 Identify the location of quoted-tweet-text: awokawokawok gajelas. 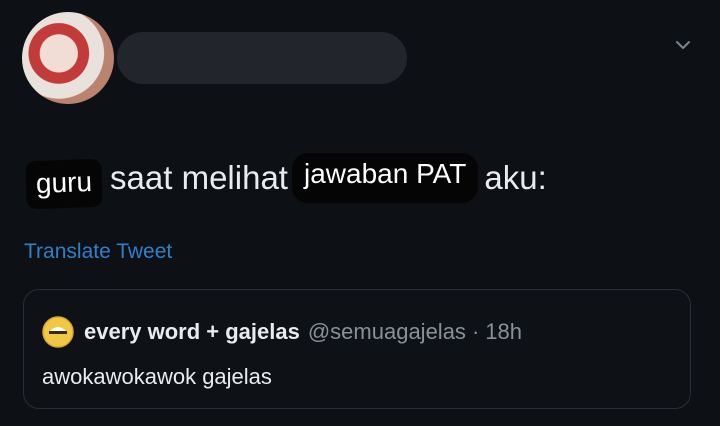
(157, 376).